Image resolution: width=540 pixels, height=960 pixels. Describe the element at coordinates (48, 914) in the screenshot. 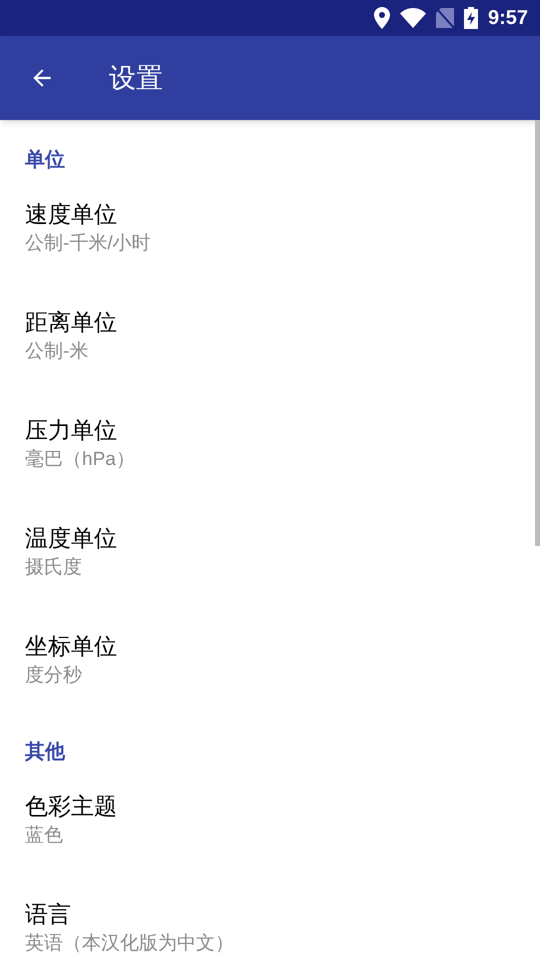

I see `preference-title: 语言` at that location.